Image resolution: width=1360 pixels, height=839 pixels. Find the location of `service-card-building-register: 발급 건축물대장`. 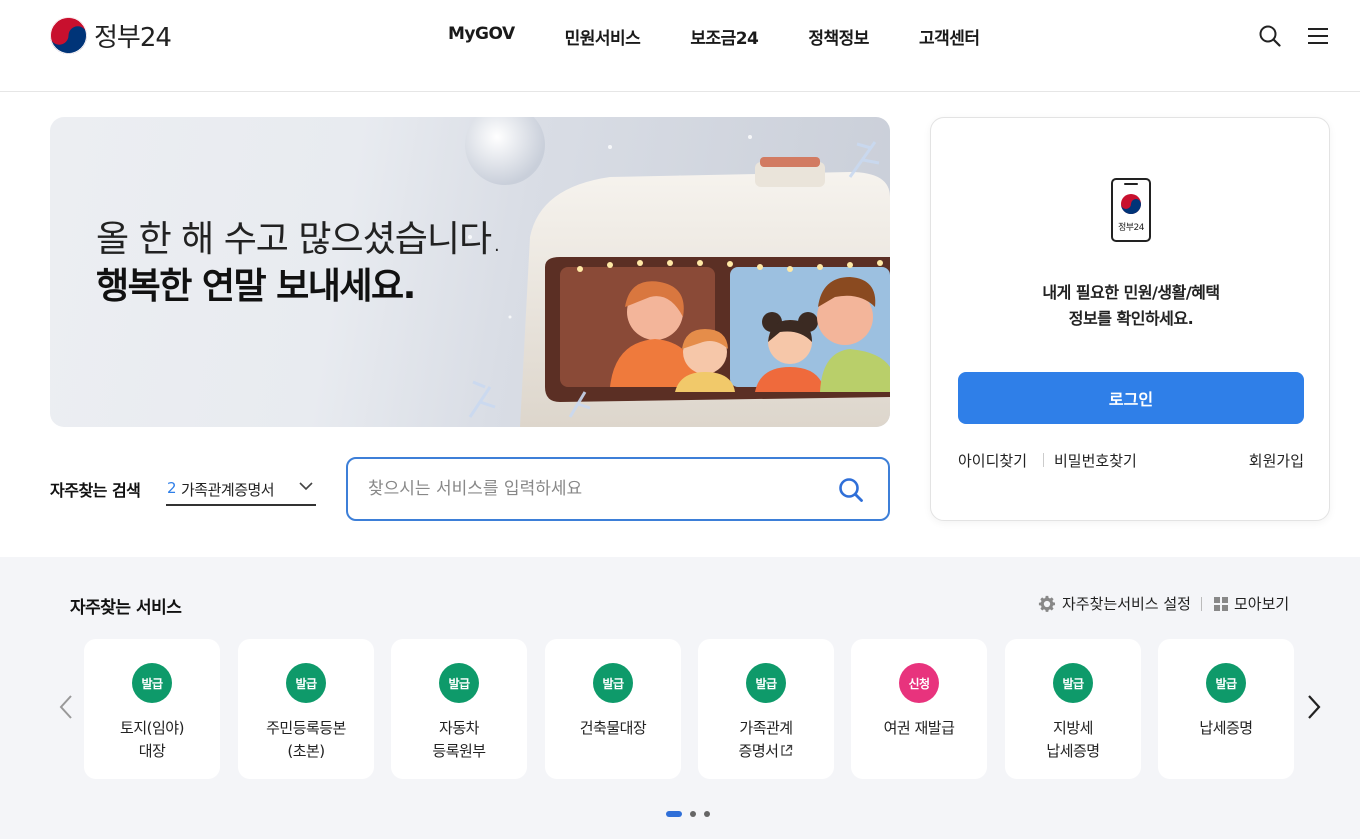

service-card-building-register: 발급 건축물대장 is located at coordinates (613, 709).